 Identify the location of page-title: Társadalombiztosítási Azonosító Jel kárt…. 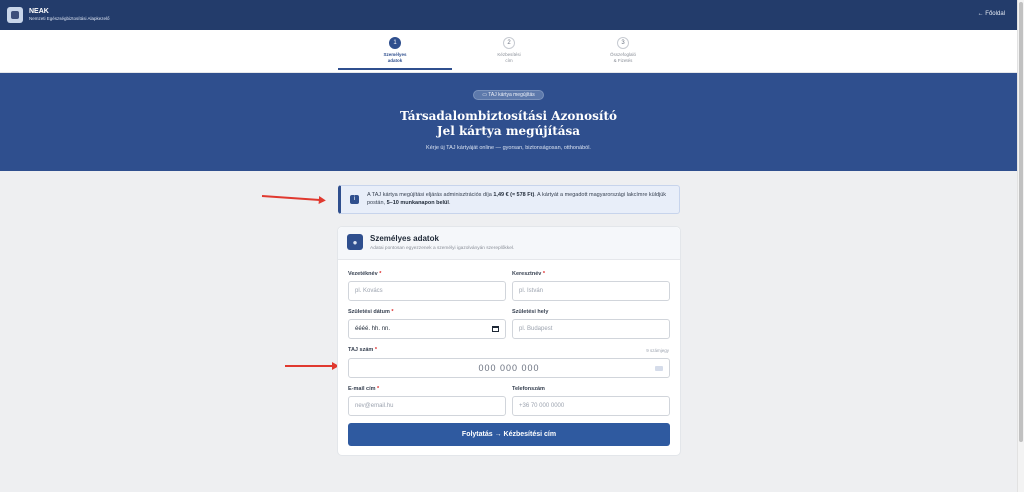
(508, 124).